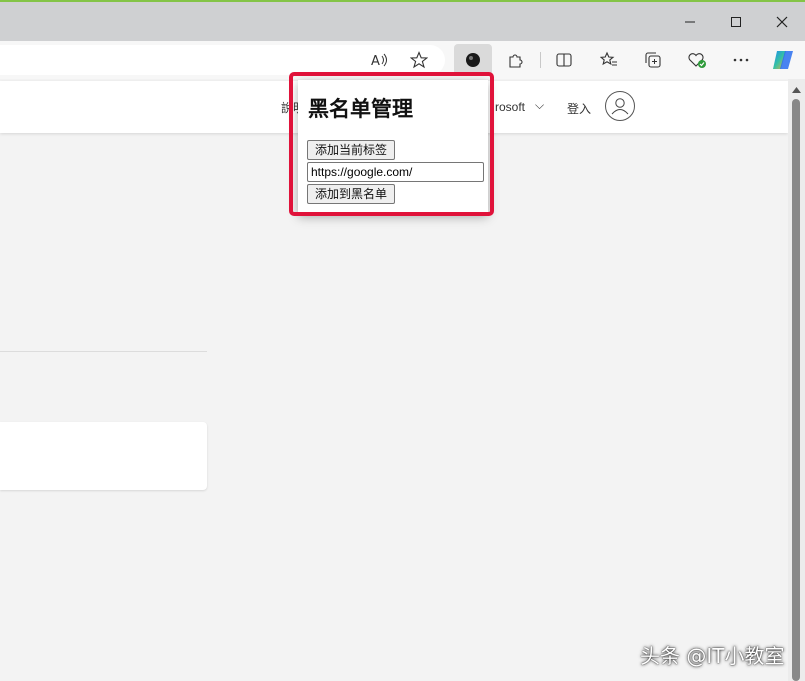  Describe the element at coordinates (510, 107) in the screenshot. I see `microsoft-account-label: rosoft` at that location.